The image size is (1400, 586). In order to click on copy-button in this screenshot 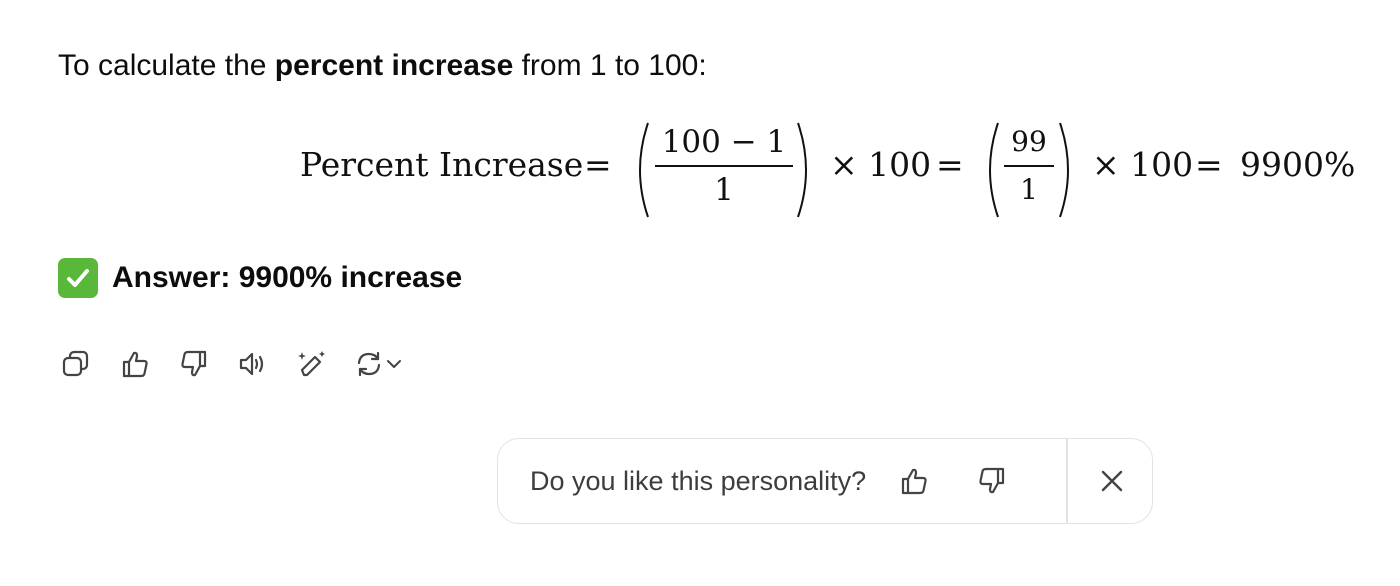, I will do `click(76, 364)`.